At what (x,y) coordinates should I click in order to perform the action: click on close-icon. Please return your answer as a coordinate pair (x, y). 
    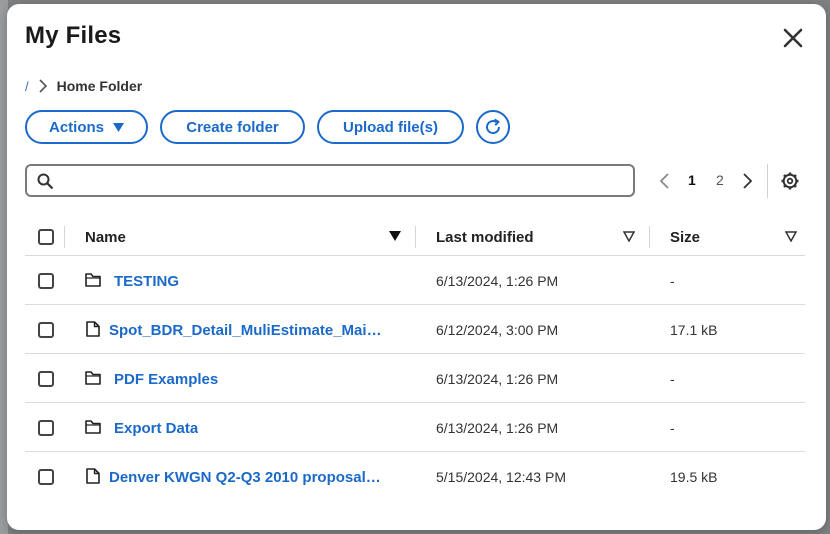
    Looking at the image, I should click on (793, 38).